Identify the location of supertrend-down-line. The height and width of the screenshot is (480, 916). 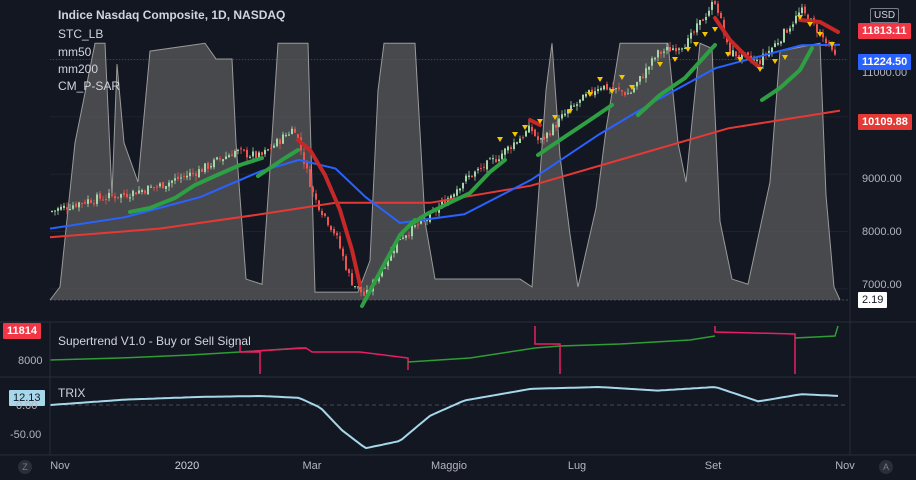
(324, 357).